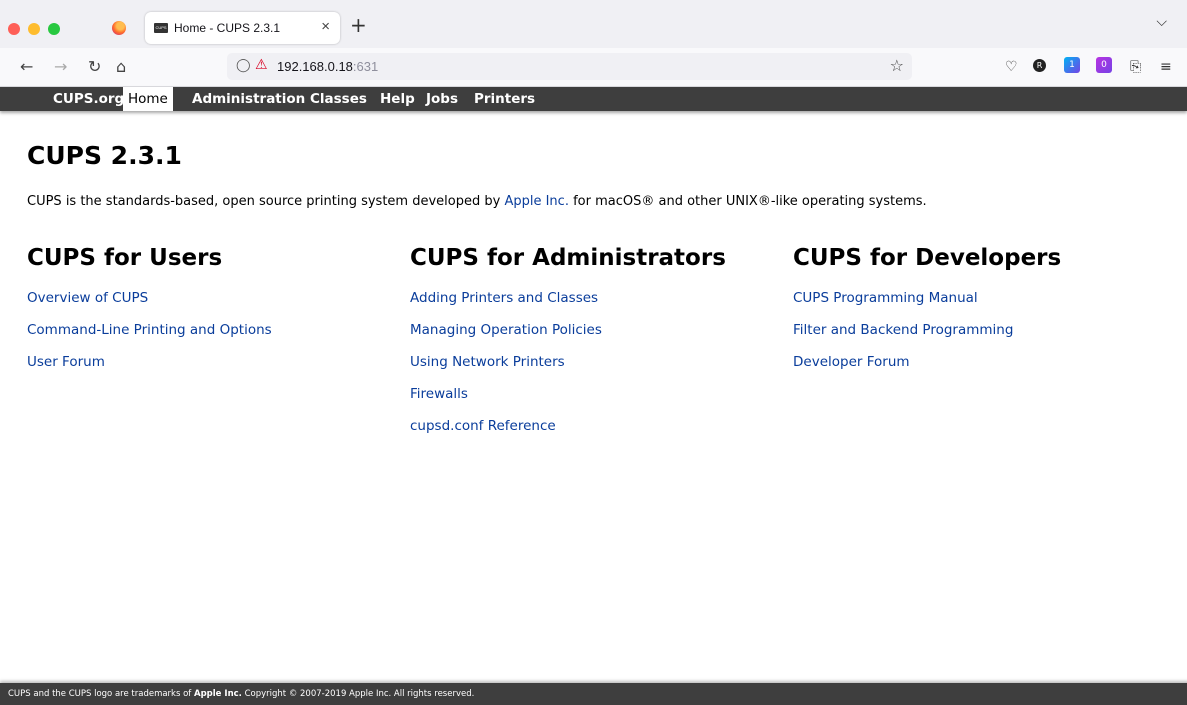  I want to click on cups-favicon-icon: CUPS, so click(161, 28).